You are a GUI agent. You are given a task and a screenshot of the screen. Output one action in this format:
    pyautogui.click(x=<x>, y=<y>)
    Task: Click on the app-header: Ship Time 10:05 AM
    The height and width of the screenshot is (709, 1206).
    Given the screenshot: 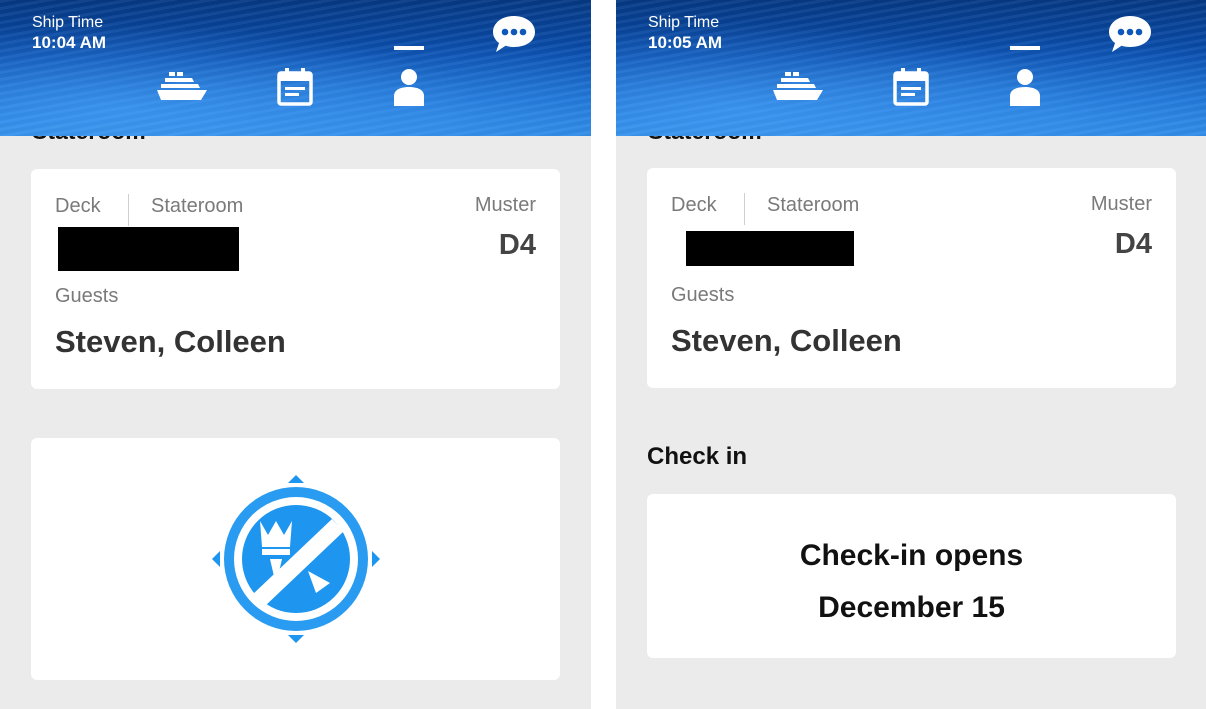 What is the action you would take?
    pyautogui.click(x=911, y=68)
    